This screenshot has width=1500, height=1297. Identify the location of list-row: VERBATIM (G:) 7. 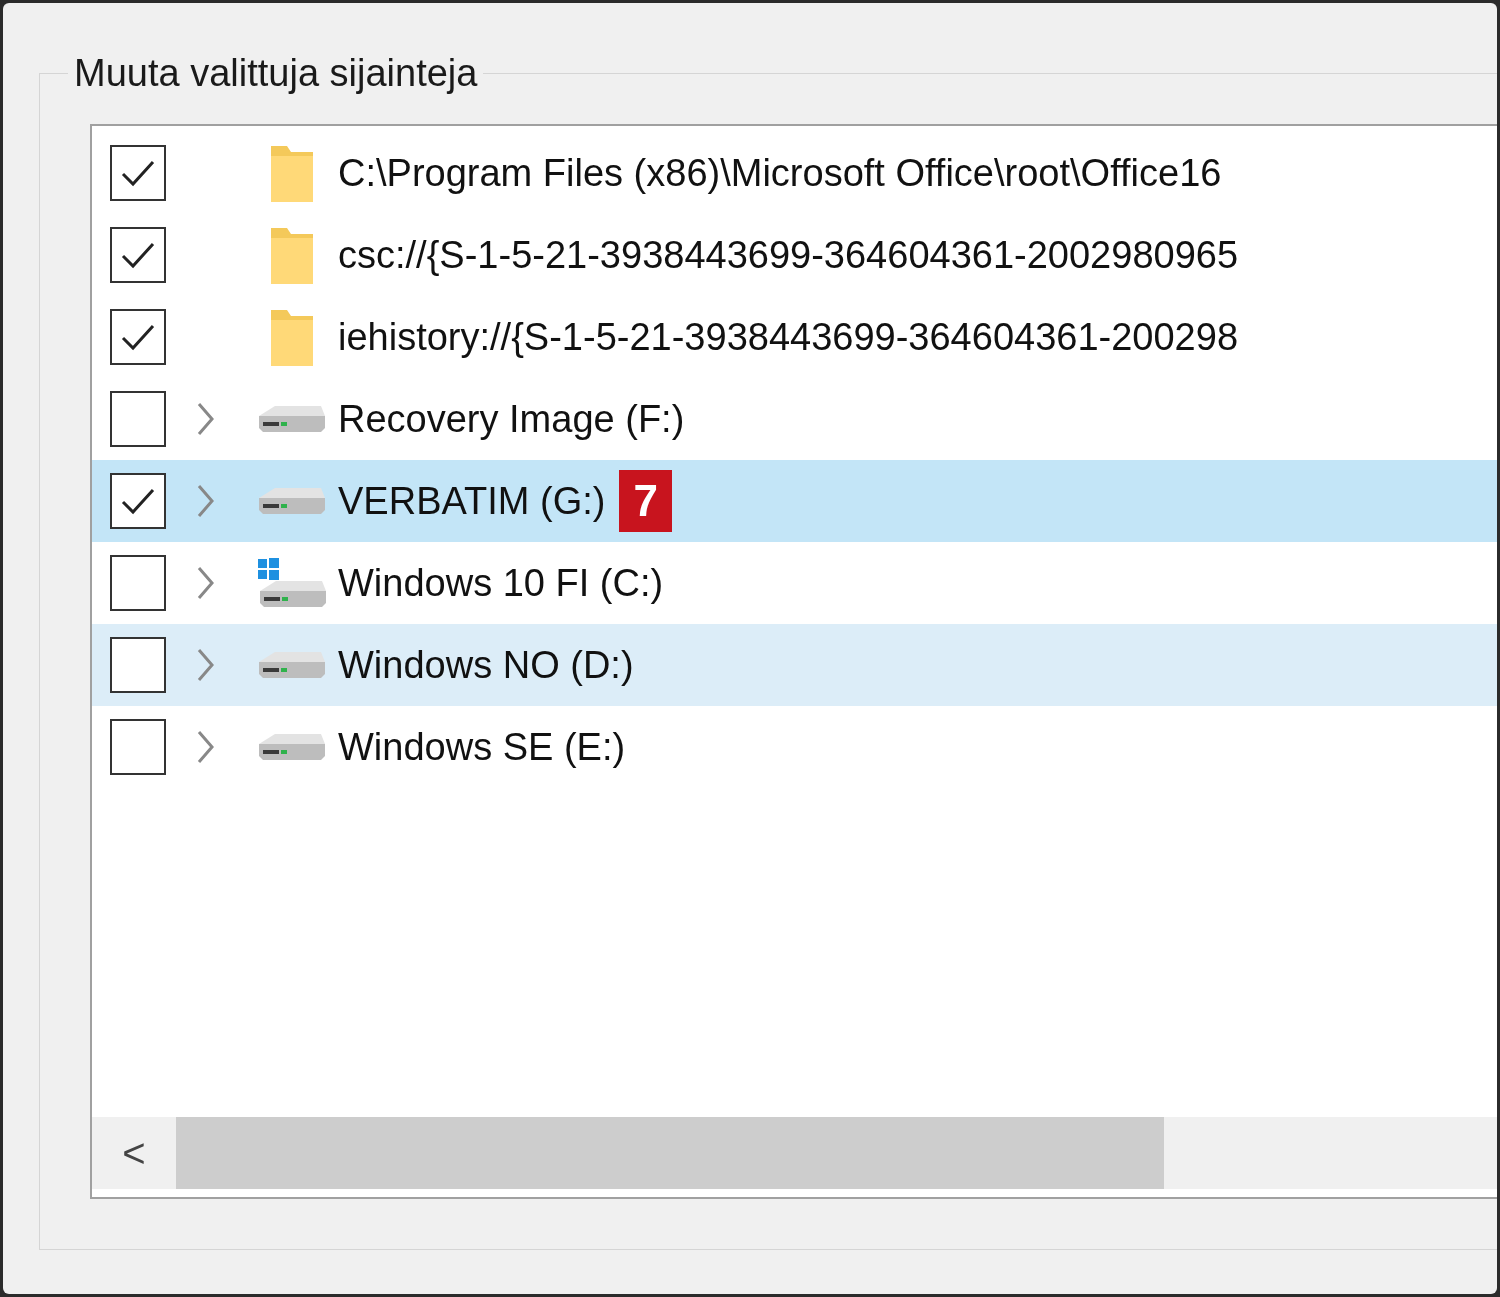
(794, 501).